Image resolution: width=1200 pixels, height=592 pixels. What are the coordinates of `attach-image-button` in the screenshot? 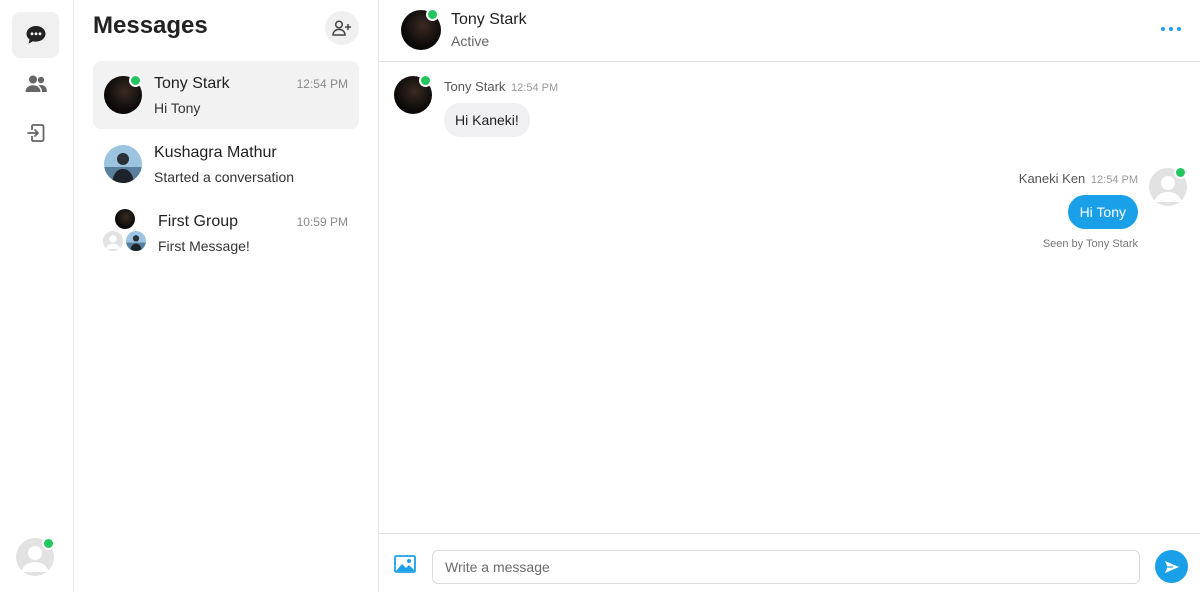 It's located at (405, 564).